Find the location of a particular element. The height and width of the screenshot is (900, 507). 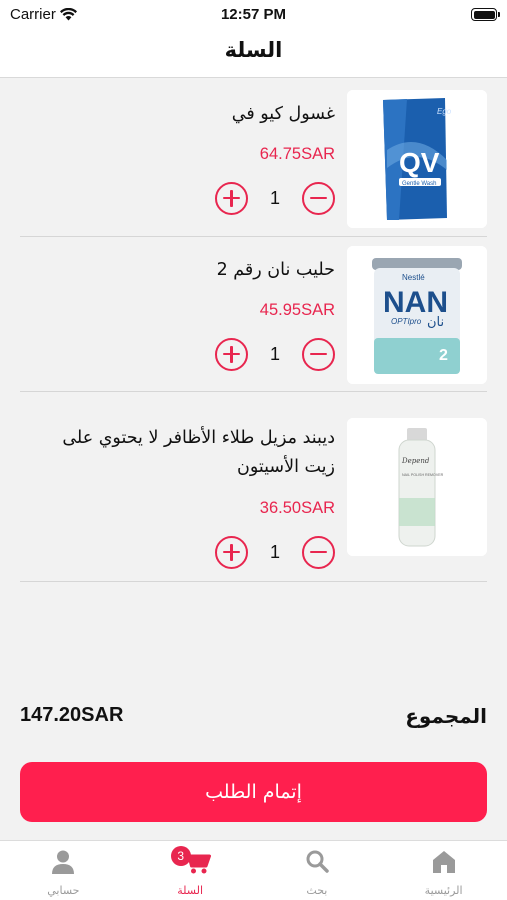

cart-count-badge: 3 is located at coordinates (180, 856).